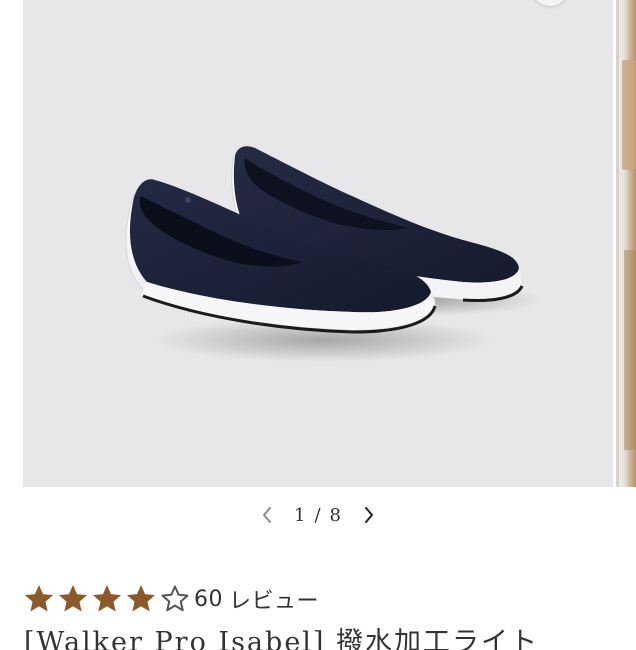 The width and height of the screenshot is (636, 650). What do you see at coordinates (300, 515) in the screenshot?
I see `carousel-current-index: 1` at bounding box center [300, 515].